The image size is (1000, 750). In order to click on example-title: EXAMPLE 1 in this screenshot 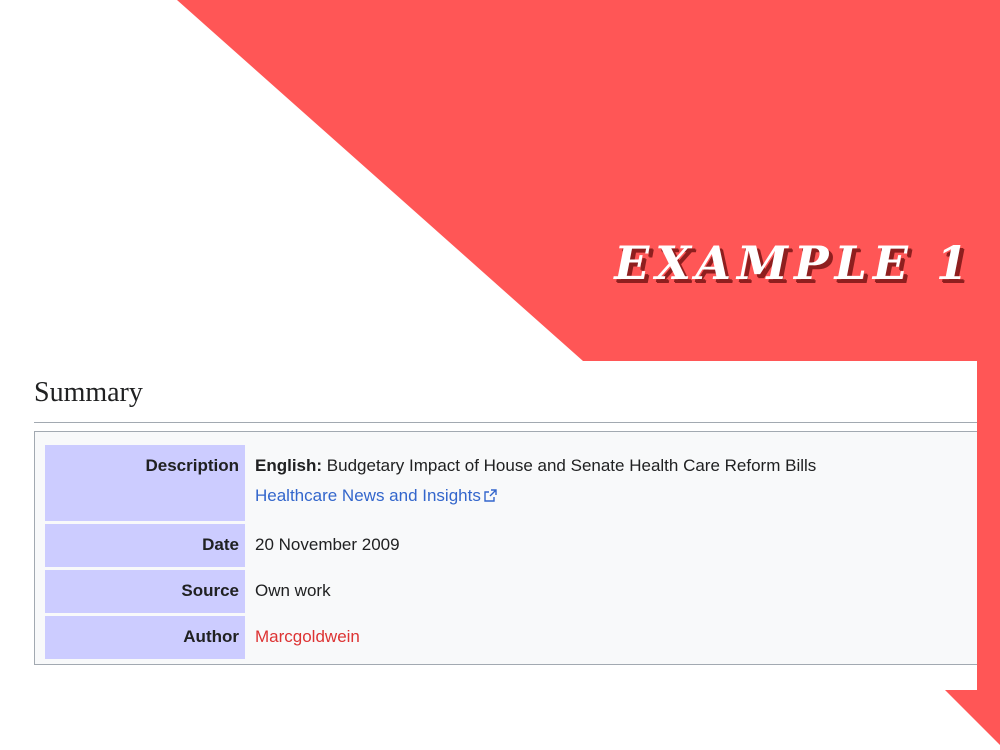, I will do `click(794, 263)`.